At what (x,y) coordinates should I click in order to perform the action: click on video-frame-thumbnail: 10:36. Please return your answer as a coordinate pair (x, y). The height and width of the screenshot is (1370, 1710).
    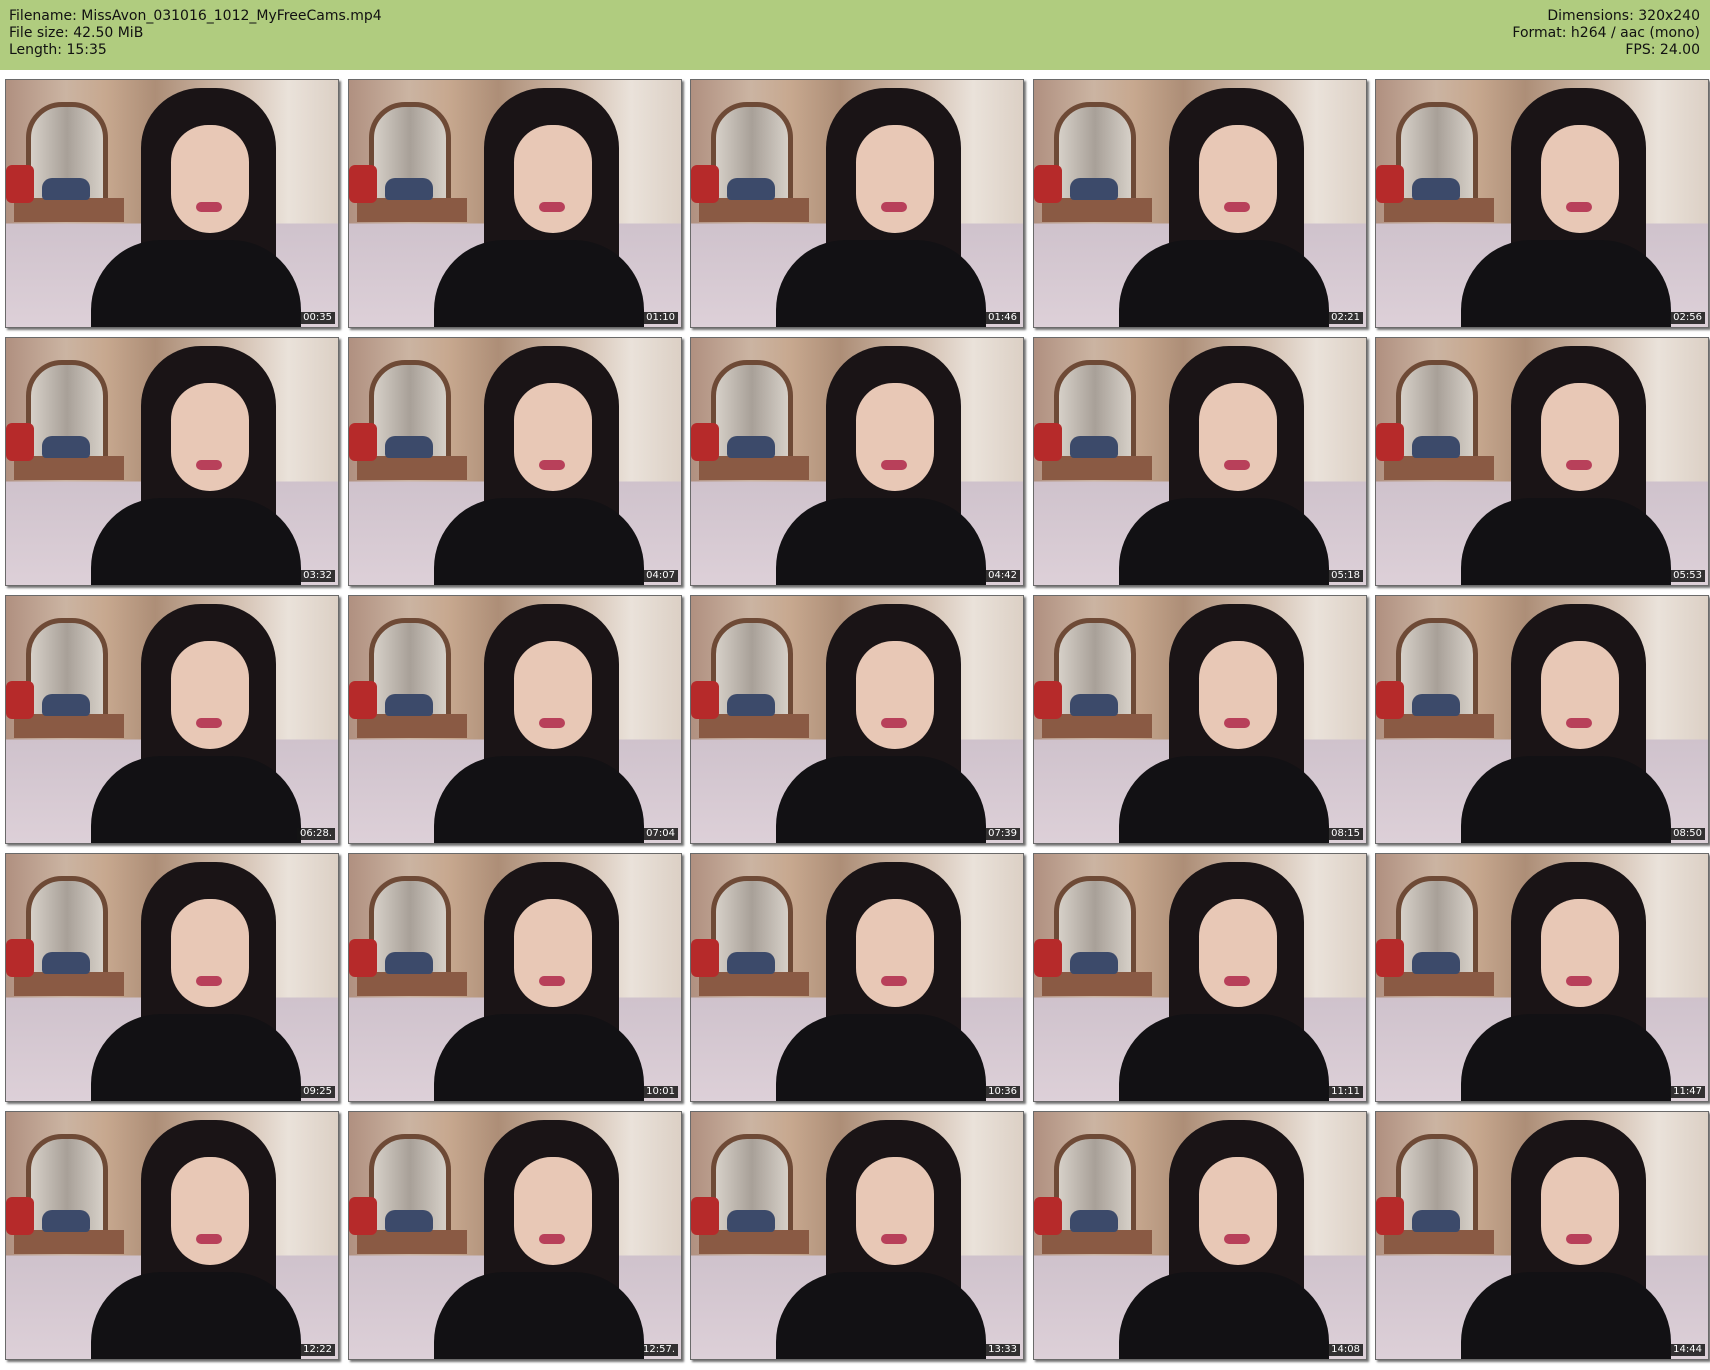
    Looking at the image, I should click on (857, 977).